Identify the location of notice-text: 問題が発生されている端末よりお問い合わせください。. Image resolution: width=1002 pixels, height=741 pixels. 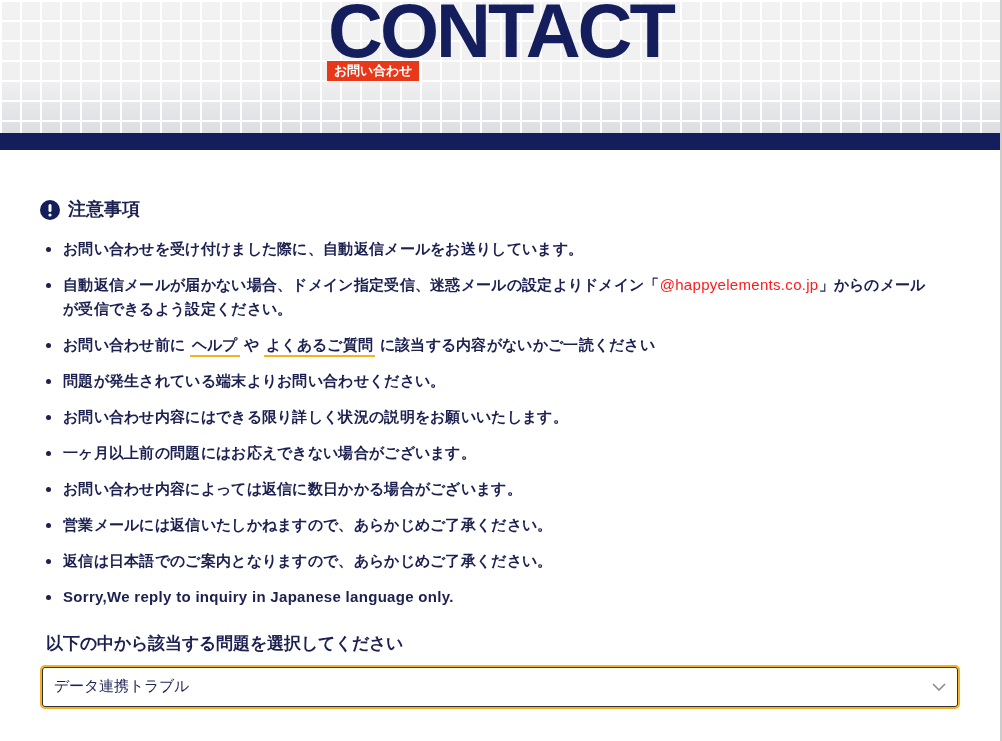
(254, 381).